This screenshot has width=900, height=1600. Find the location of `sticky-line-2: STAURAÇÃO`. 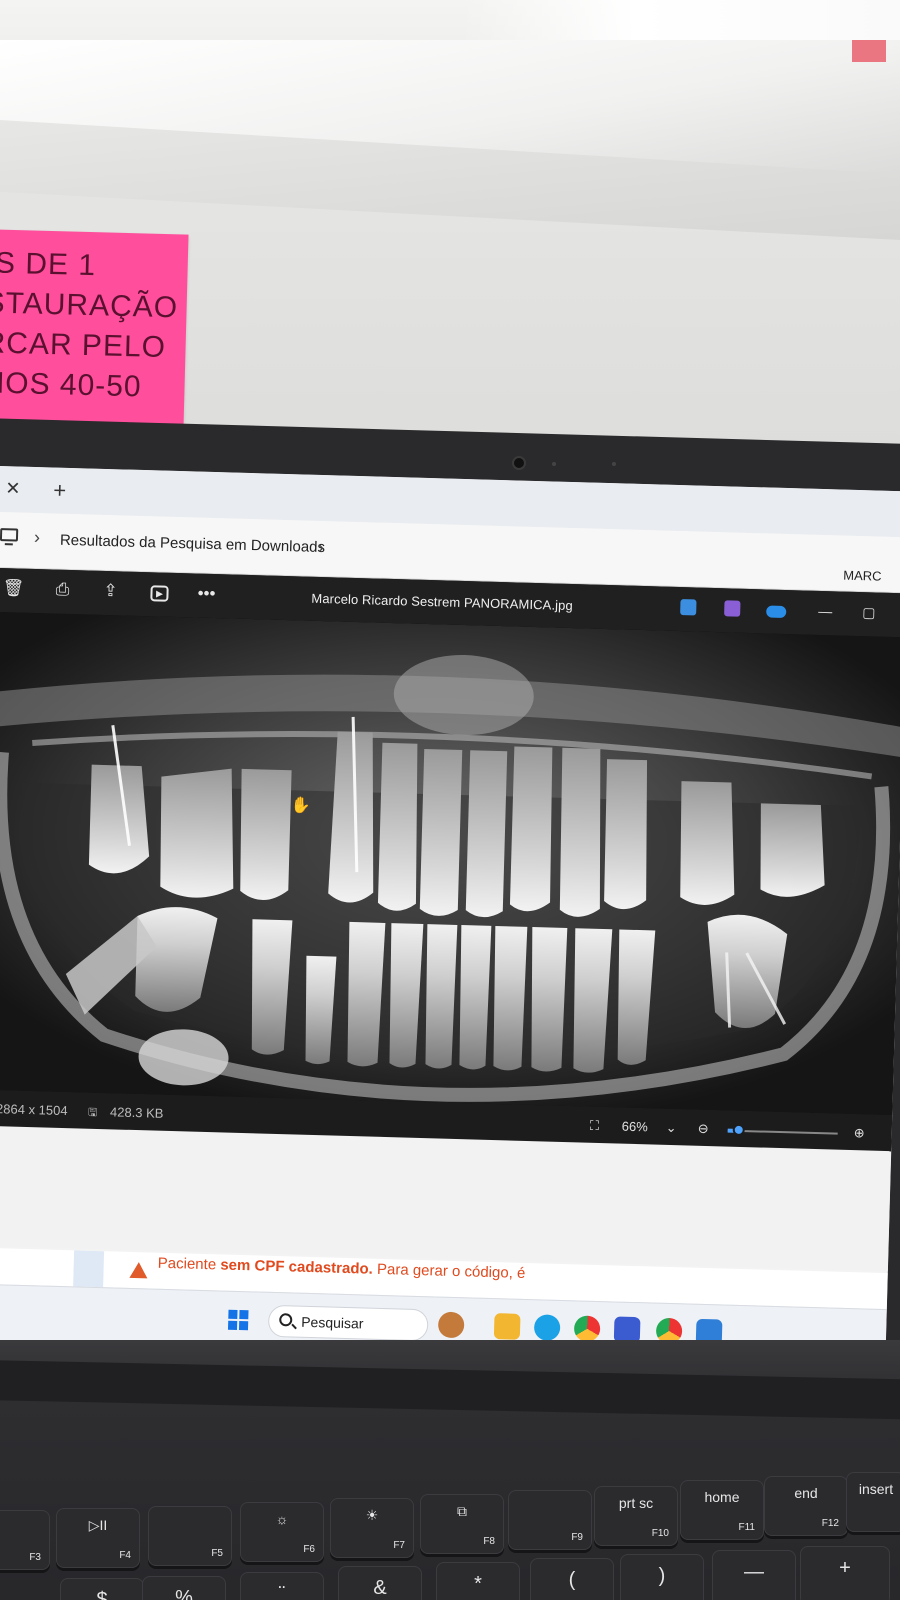

sticky-line-2: STAURAÇÃO is located at coordinates (89, 305).